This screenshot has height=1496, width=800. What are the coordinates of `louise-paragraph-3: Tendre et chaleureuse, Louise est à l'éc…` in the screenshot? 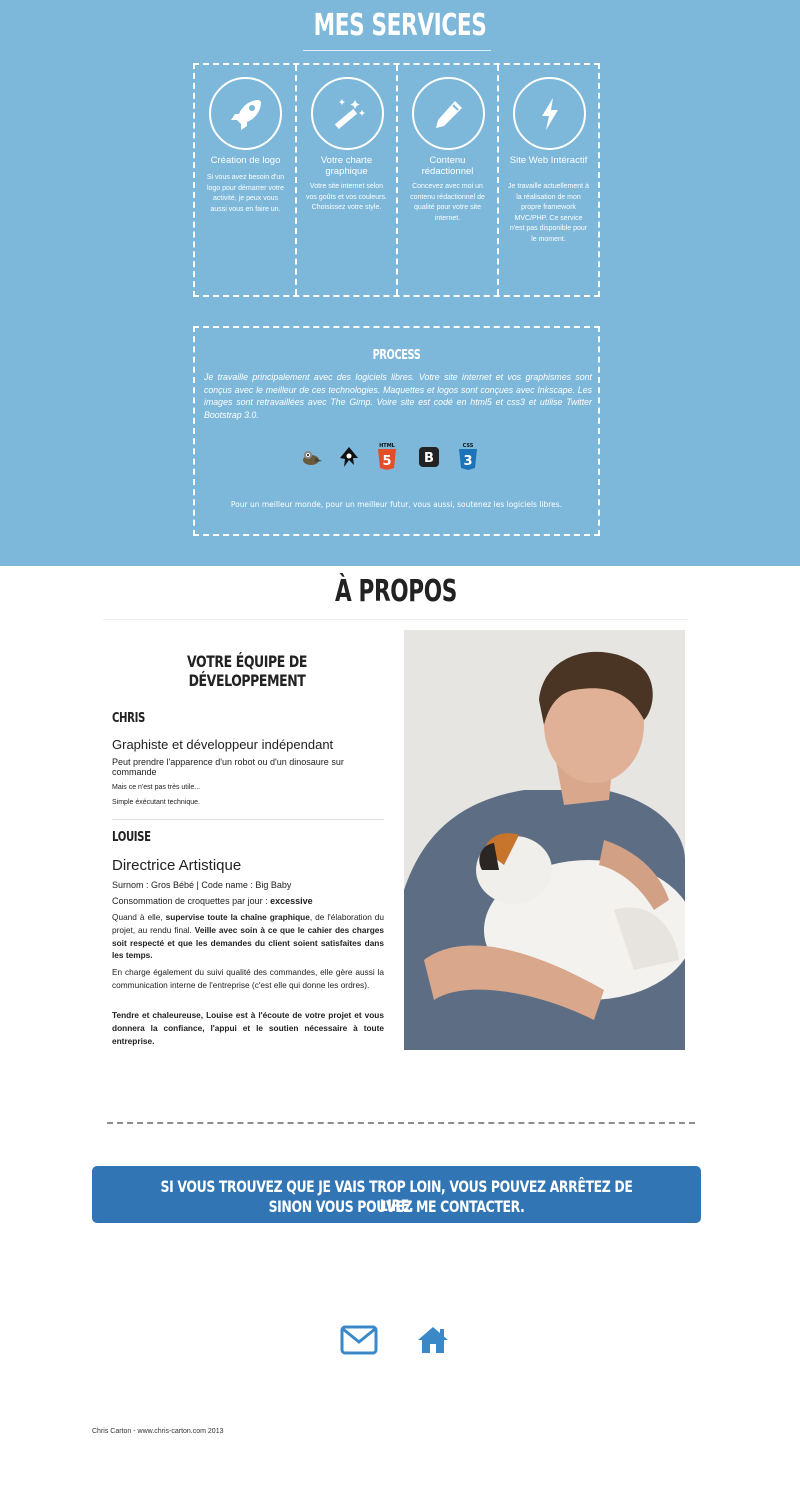 It's located at (248, 1028).